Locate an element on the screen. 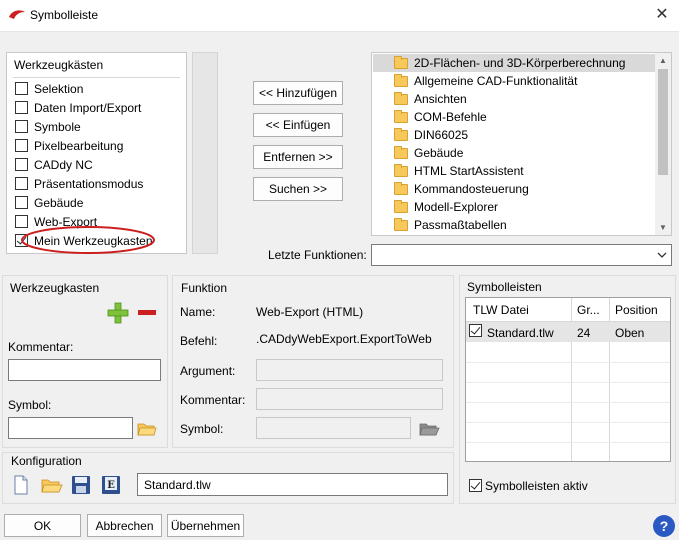 The width and height of the screenshot is (679, 540). table-row: Standard.tlw 24 Oben is located at coordinates (568, 332).